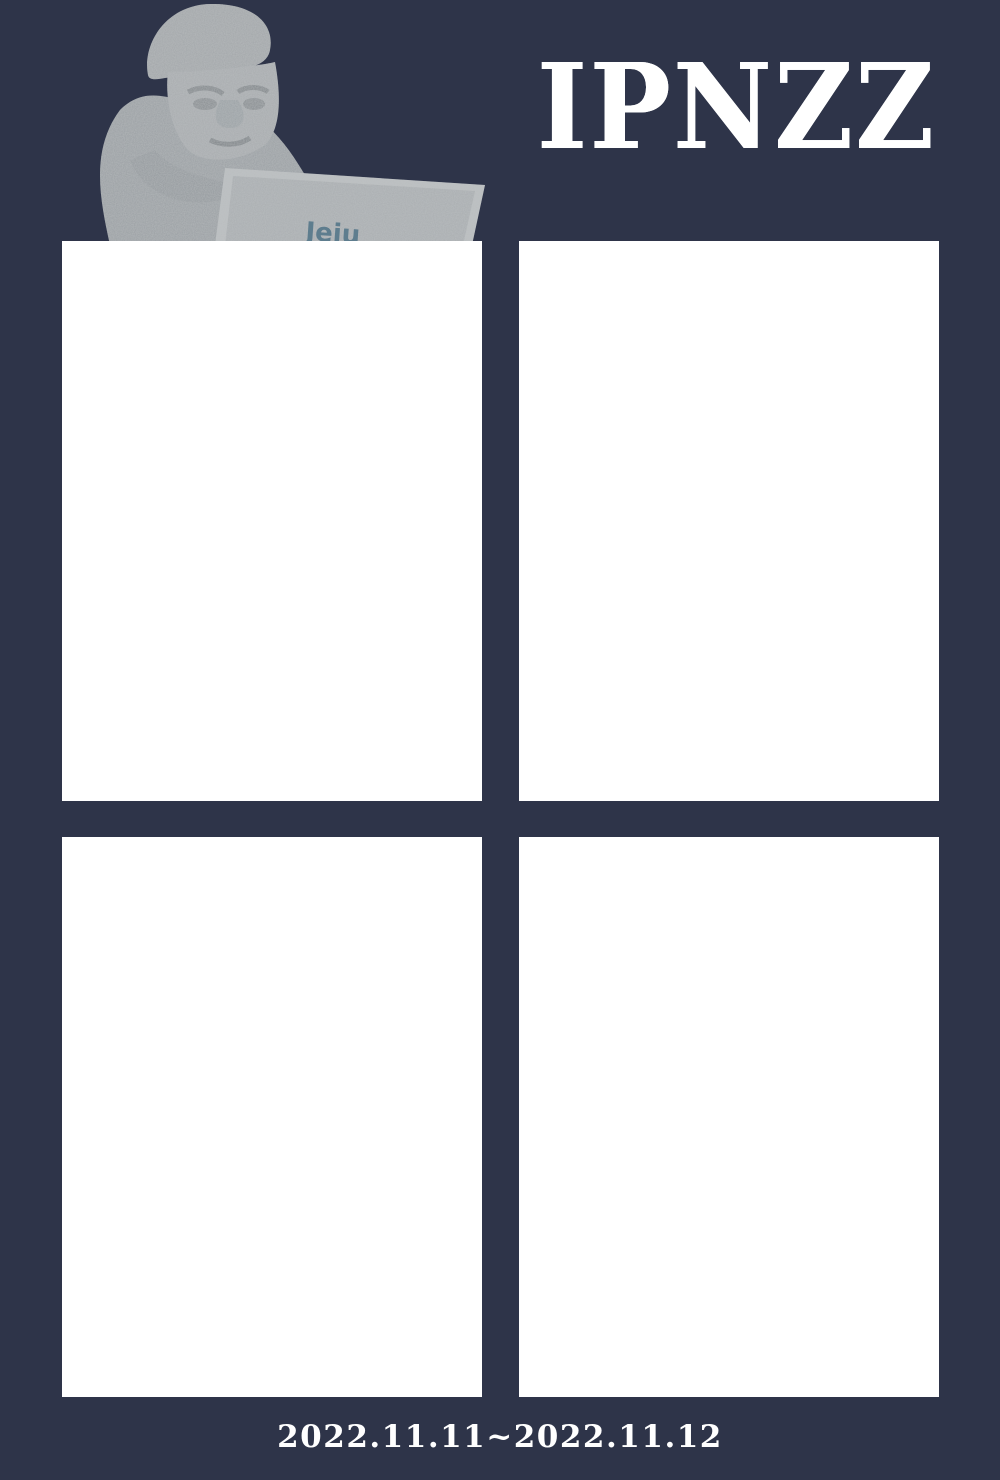 The height and width of the screenshot is (1480, 1000). Describe the element at coordinates (500, 1437) in the screenshot. I see `event-date-range: 2022.11.11~2022.11.12` at that location.